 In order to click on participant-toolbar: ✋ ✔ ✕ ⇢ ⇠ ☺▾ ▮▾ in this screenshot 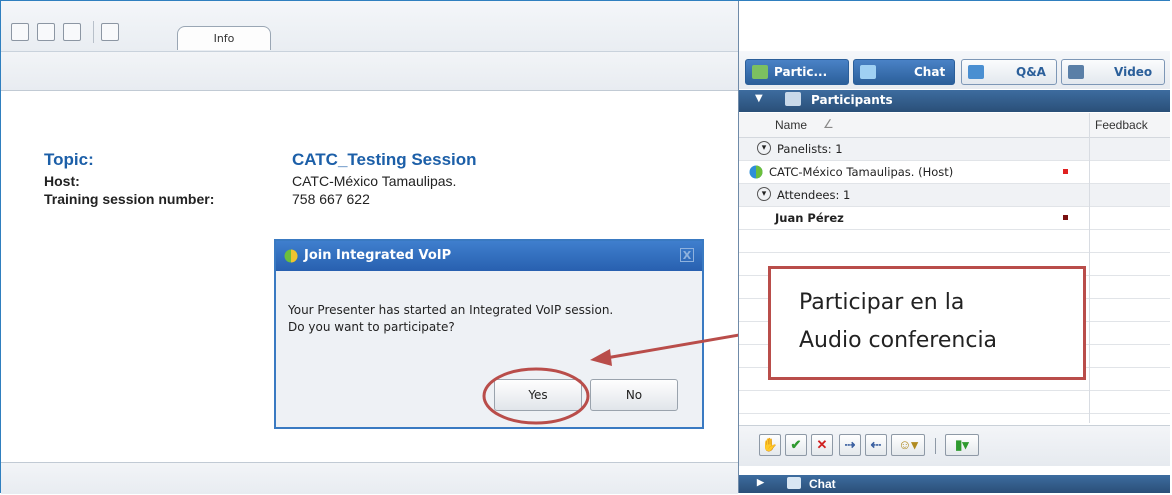, I will do `click(954, 445)`.